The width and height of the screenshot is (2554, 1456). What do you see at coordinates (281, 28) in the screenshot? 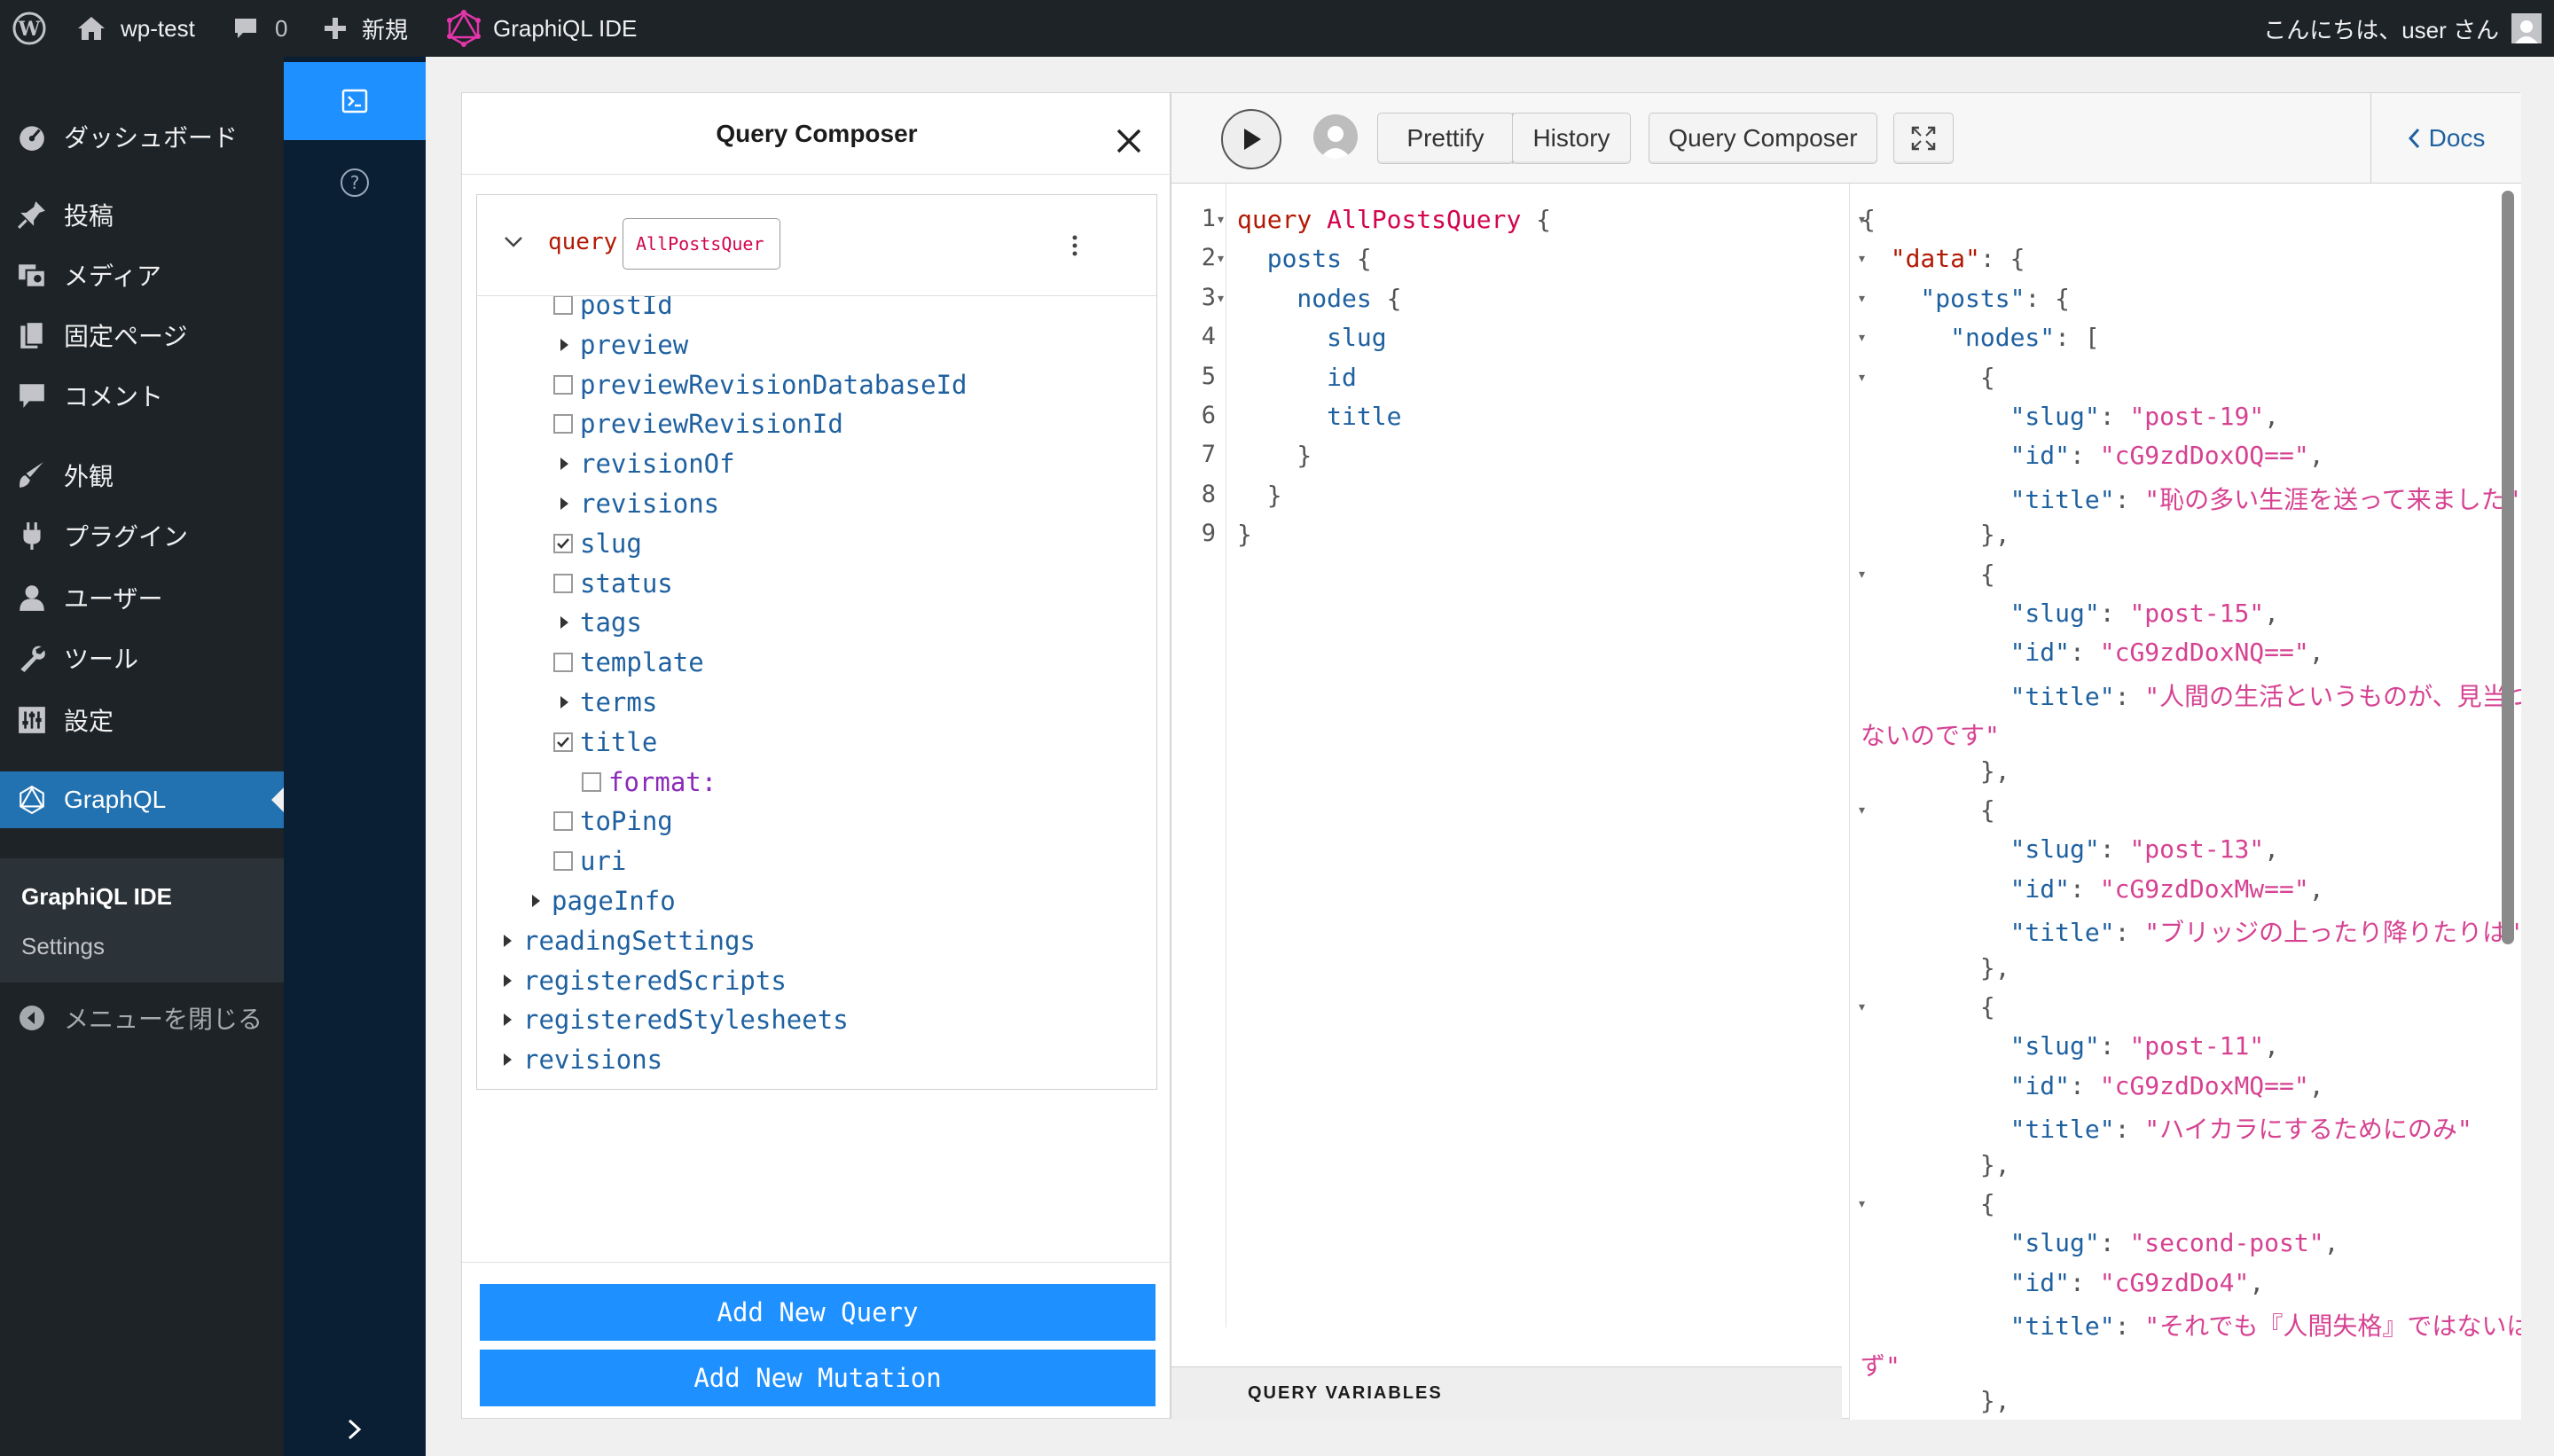
I see `comments-count: 0` at bounding box center [281, 28].